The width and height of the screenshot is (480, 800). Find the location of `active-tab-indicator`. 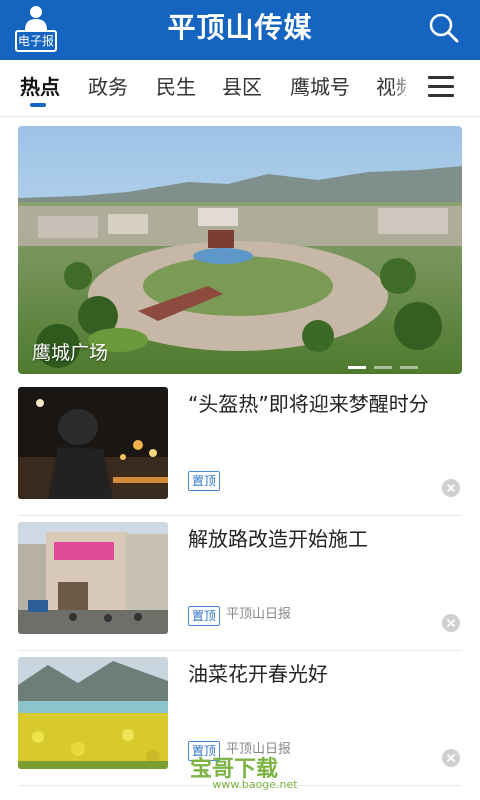

active-tab-indicator is located at coordinates (38, 105).